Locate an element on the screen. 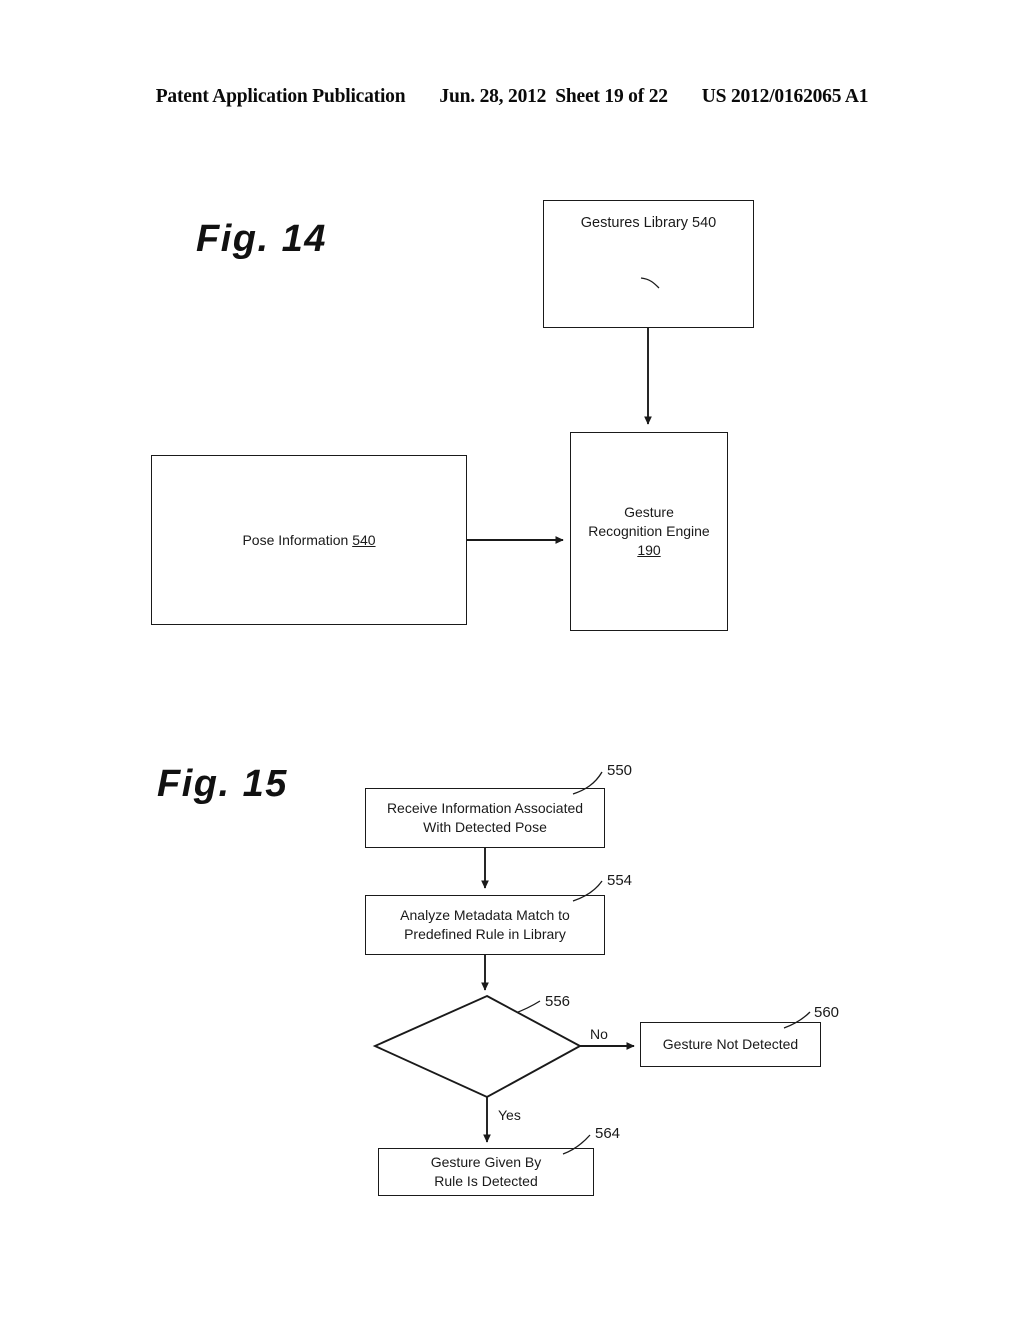  pose-information-box: Pose Information 540 is located at coordinates (309, 540).